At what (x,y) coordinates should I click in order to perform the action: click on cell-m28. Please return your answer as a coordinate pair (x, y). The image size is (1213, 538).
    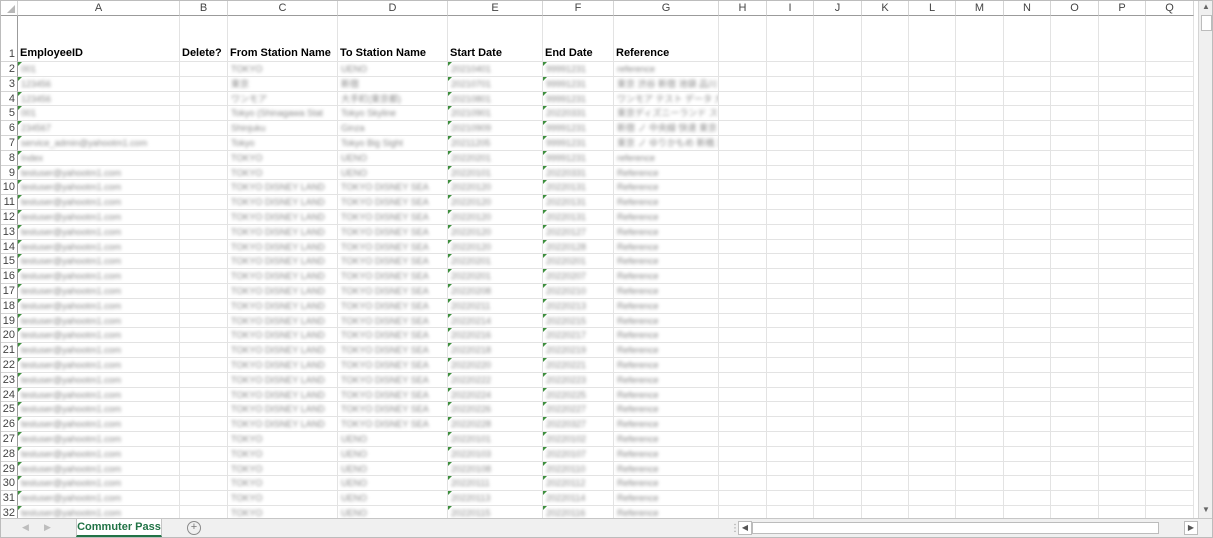
    Looking at the image, I should click on (980, 454).